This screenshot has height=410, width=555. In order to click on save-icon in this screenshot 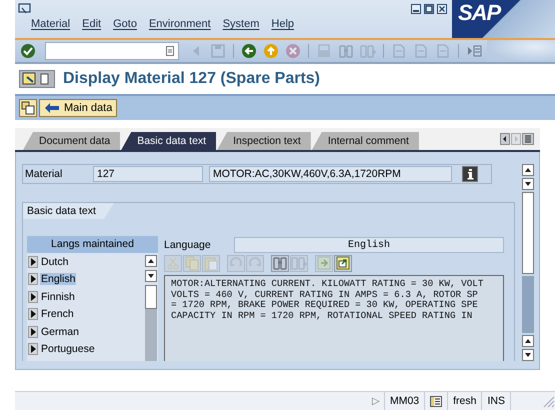, I will do `click(218, 51)`.